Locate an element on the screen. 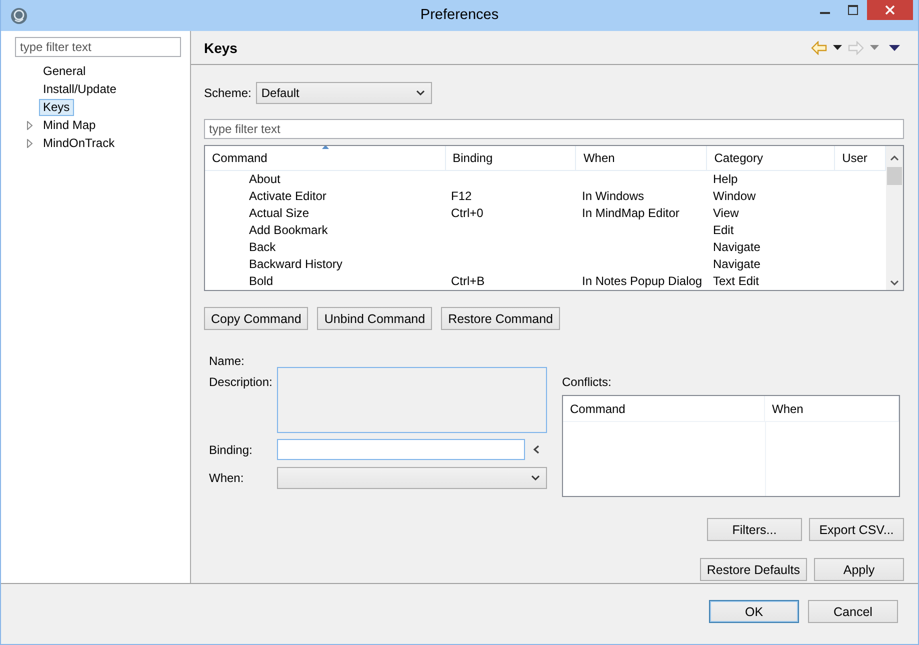  description-label: Description: is located at coordinates (241, 382).